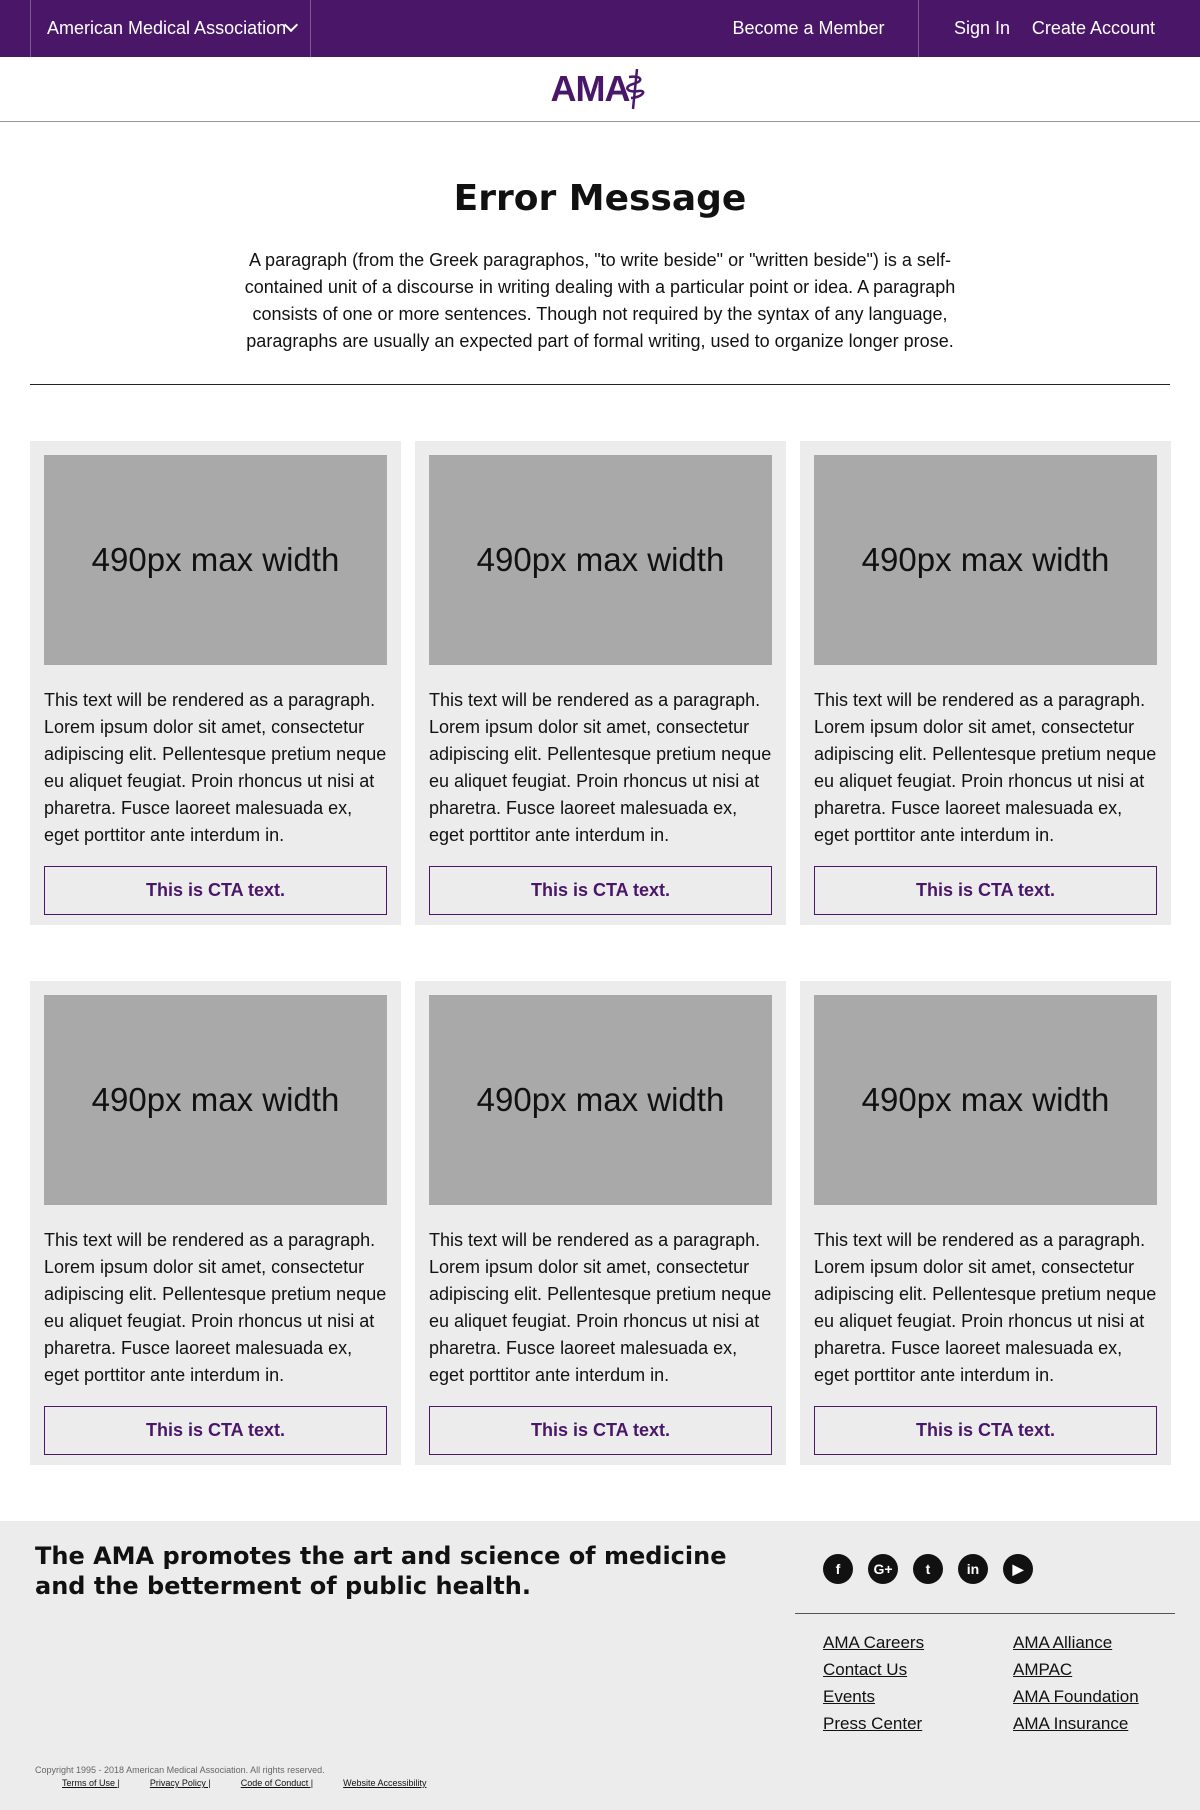 The width and height of the screenshot is (1200, 1810). What do you see at coordinates (838, 1569) in the screenshot?
I see `facebook-icon: f` at bounding box center [838, 1569].